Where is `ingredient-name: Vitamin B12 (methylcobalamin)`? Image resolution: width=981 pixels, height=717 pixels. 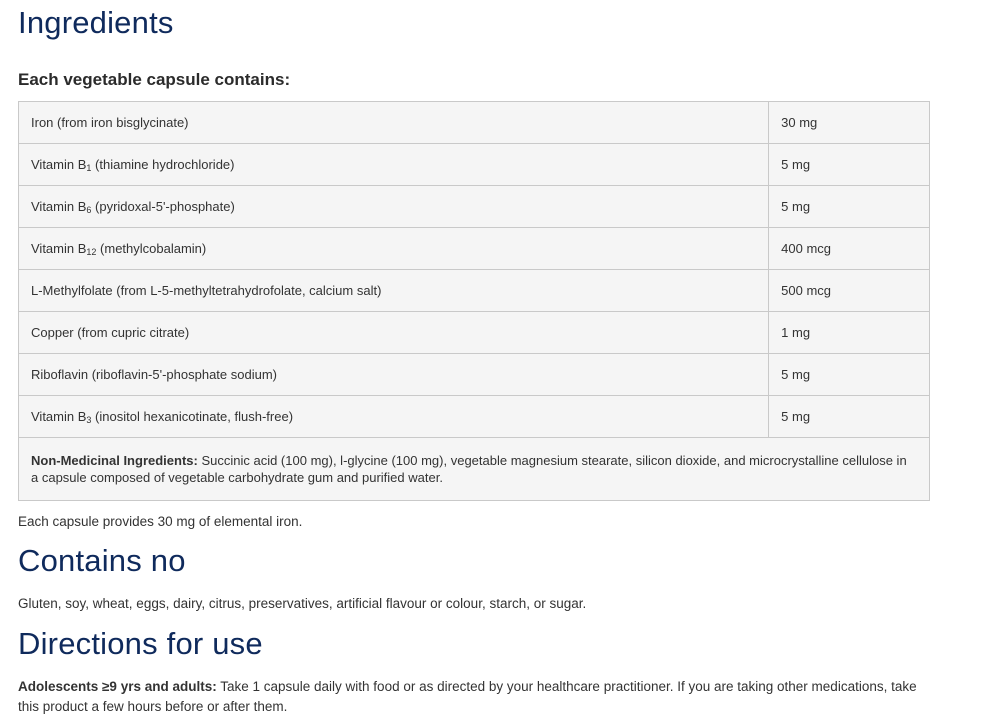 ingredient-name: Vitamin B12 (methylcobalamin) is located at coordinates (393, 248).